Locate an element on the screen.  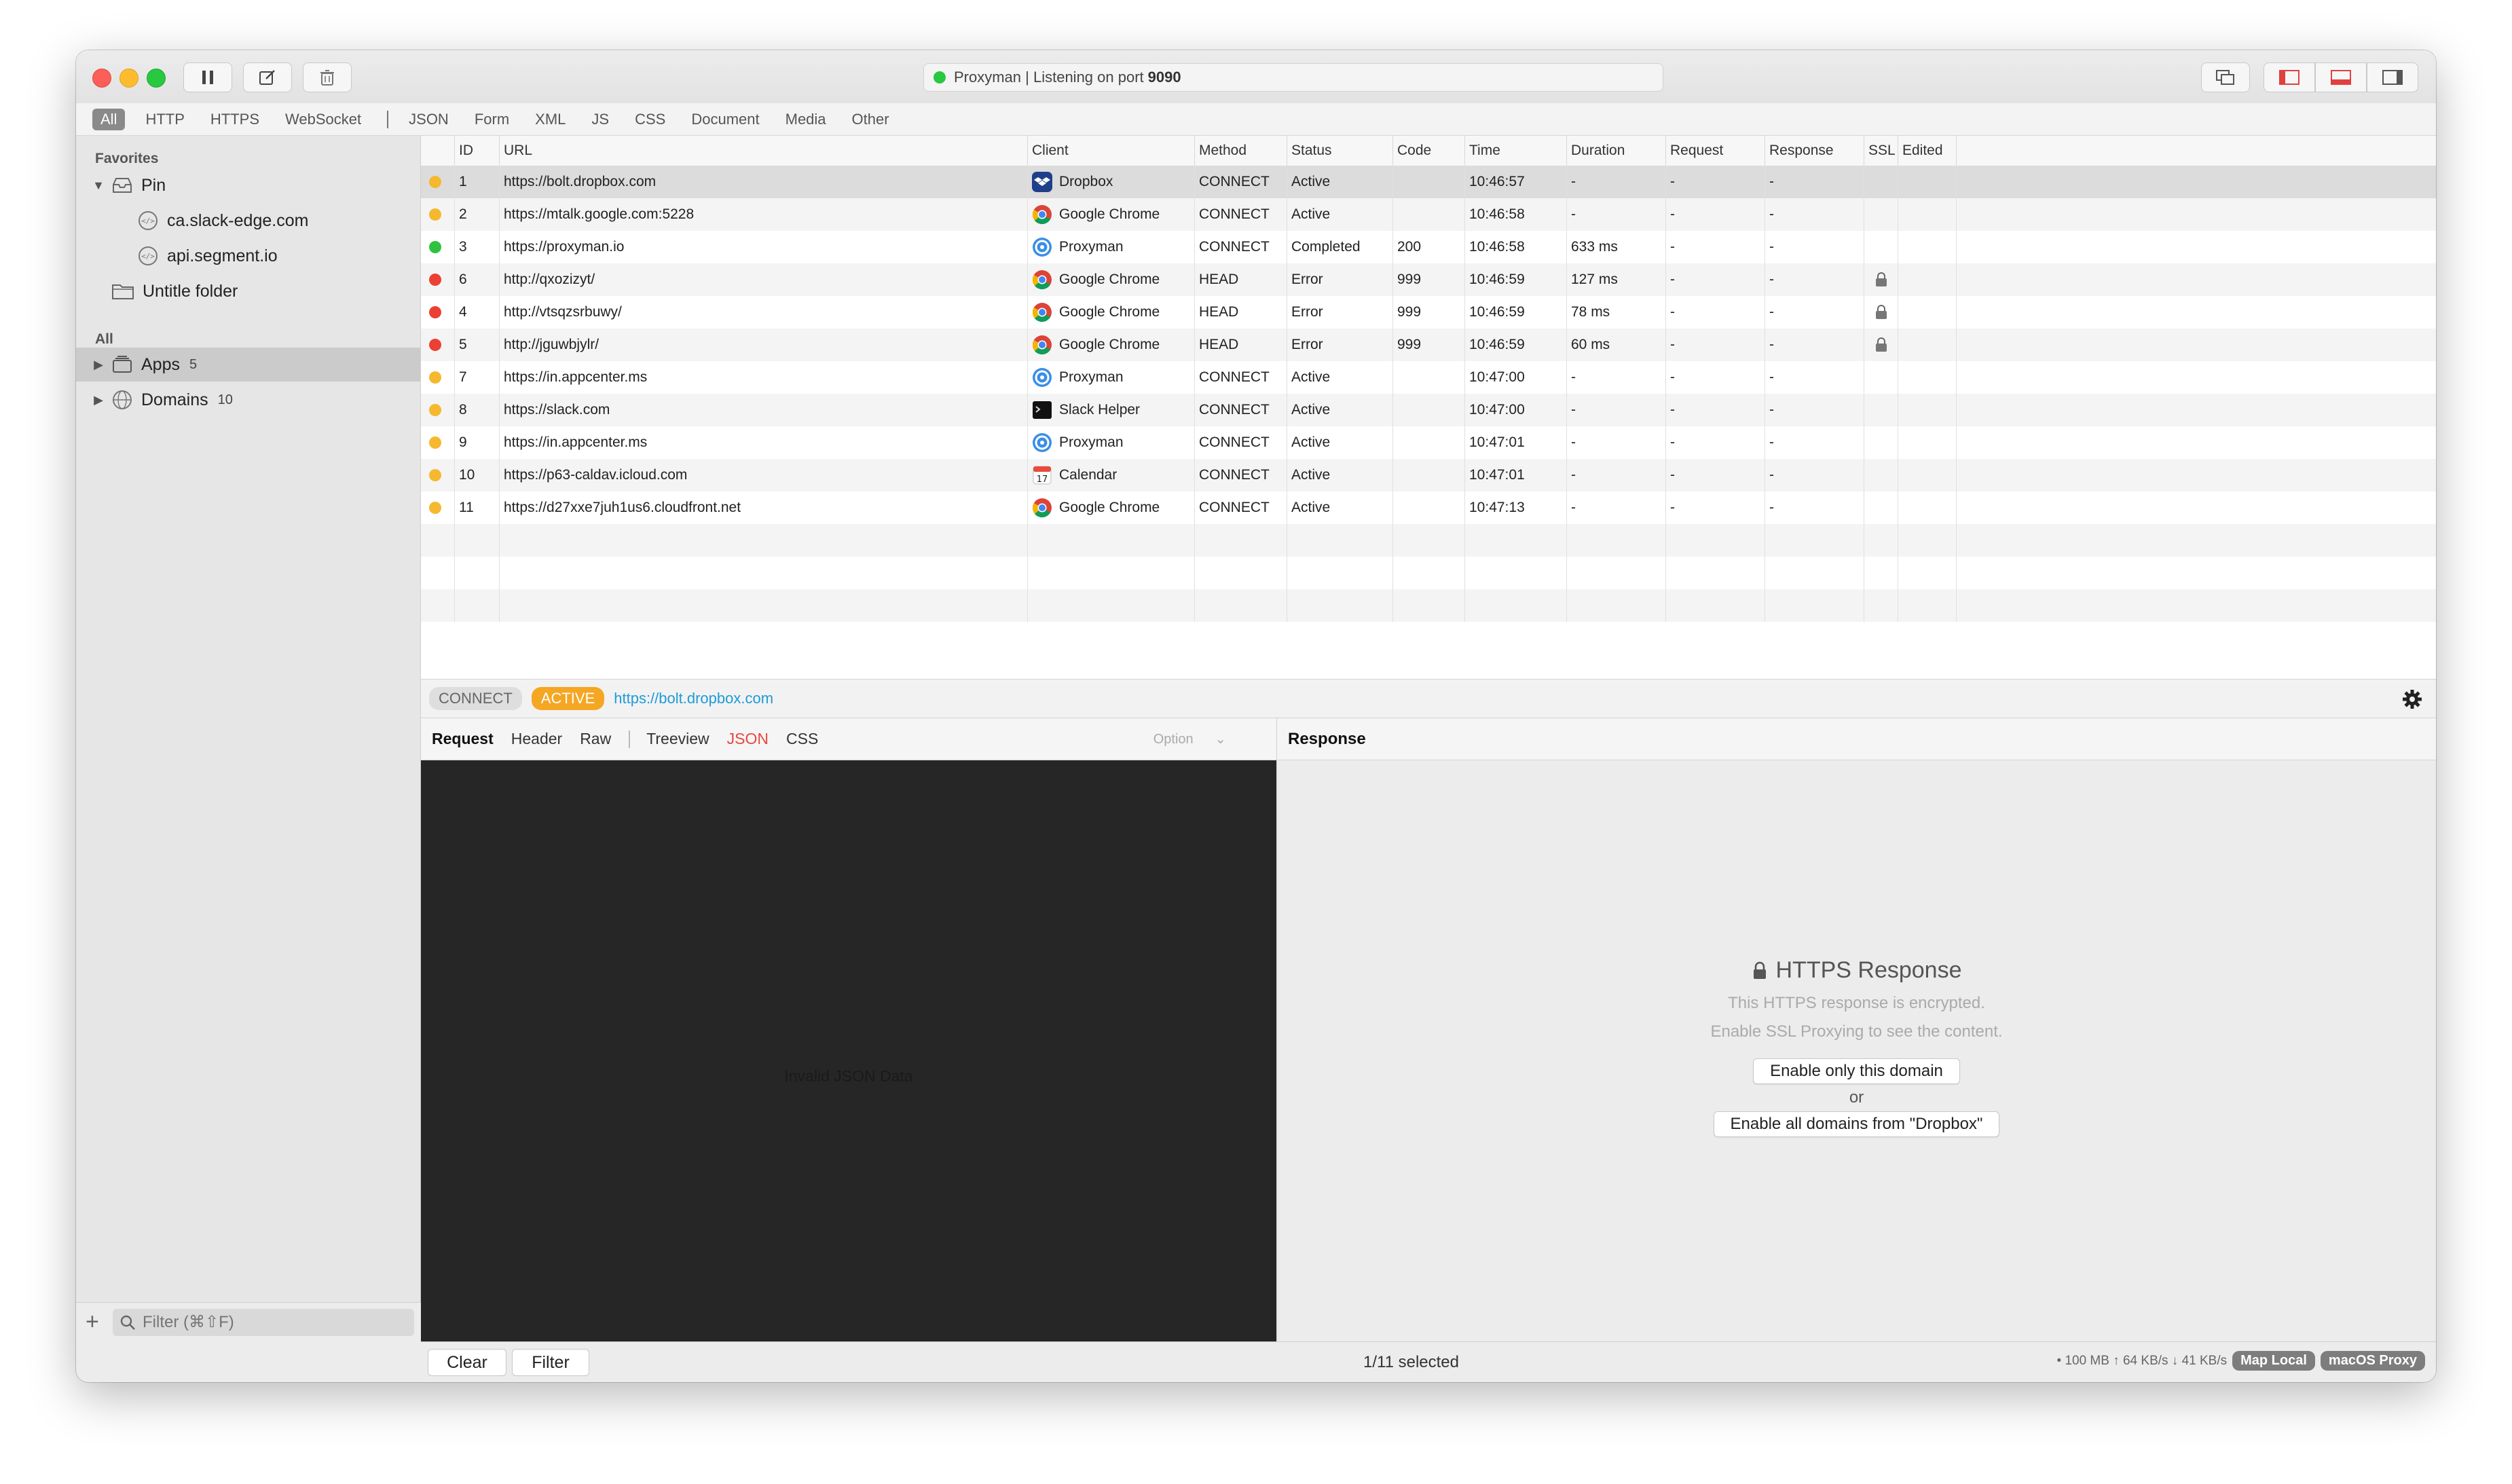
filter-https: HTTPS is located at coordinates (234, 119).